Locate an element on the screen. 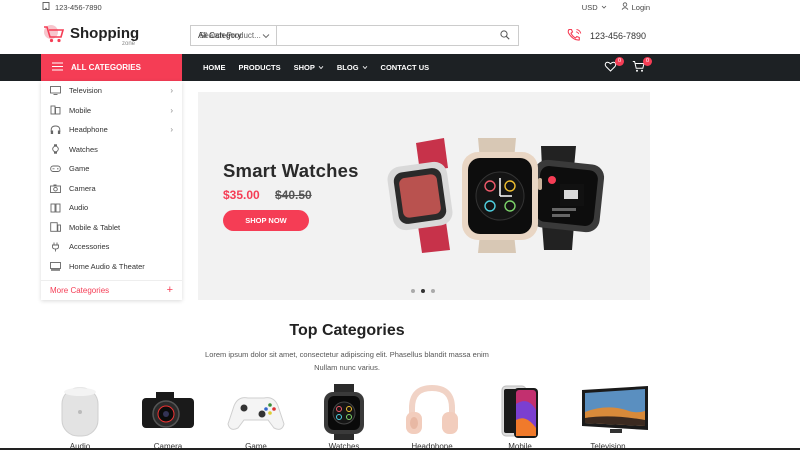  sidebar-item-accessories: Accessories is located at coordinates (111, 247).